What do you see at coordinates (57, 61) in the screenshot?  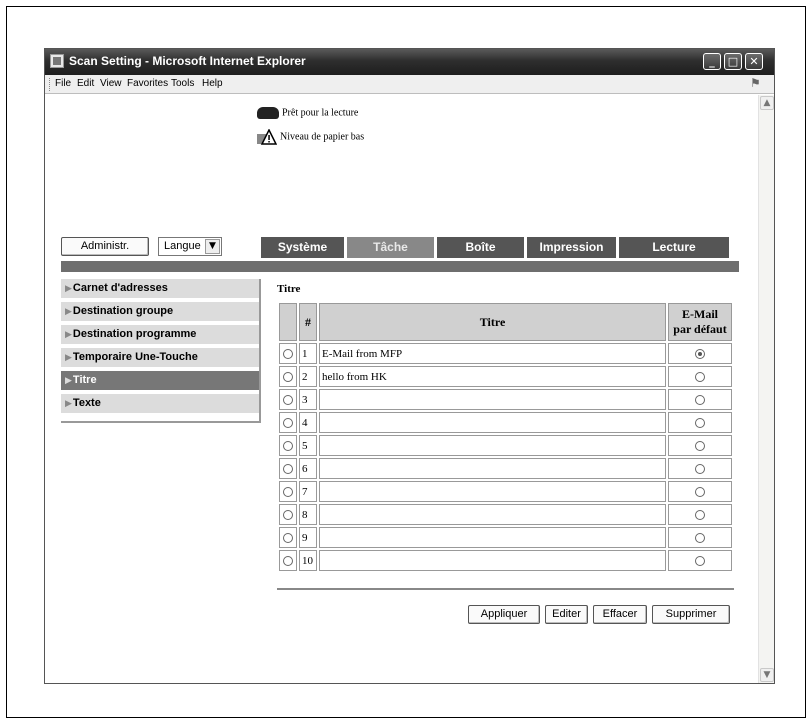 I see `ie-icon` at bounding box center [57, 61].